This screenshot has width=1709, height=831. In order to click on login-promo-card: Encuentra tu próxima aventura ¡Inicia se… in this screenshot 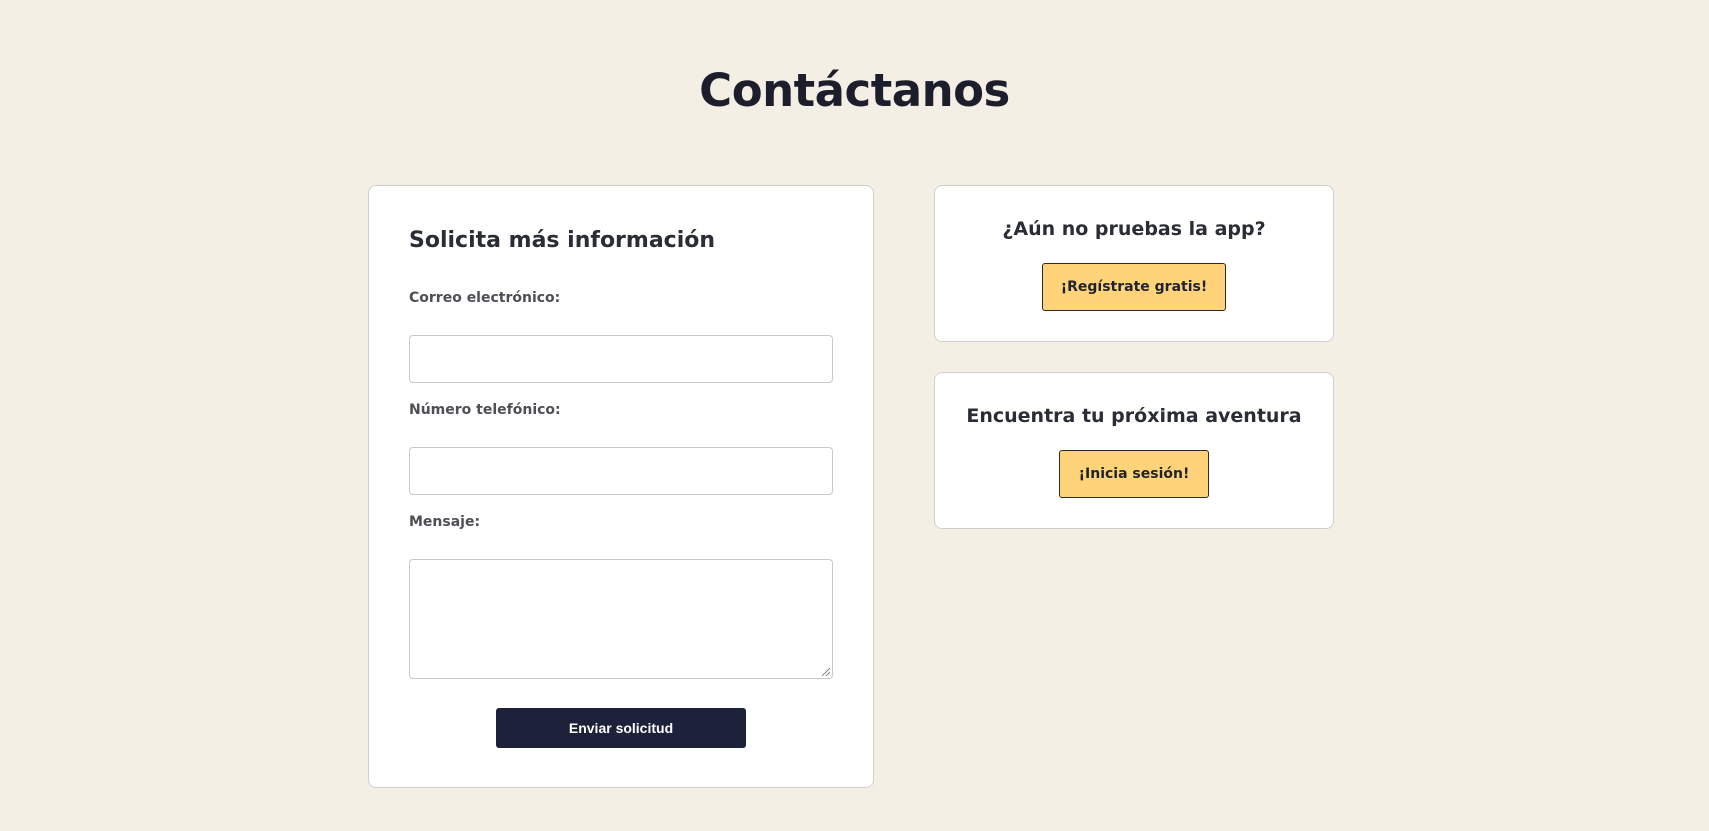, I will do `click(1134, 450)`.